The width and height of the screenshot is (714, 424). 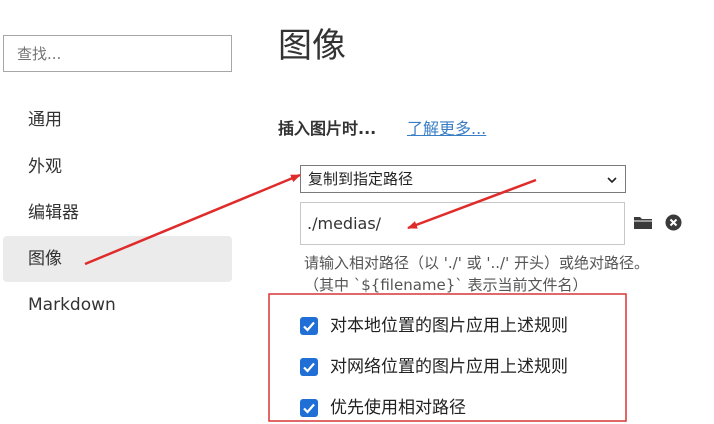 I want to click on sidebar-item-editor: 编辑器, so click(x=117, y=213).